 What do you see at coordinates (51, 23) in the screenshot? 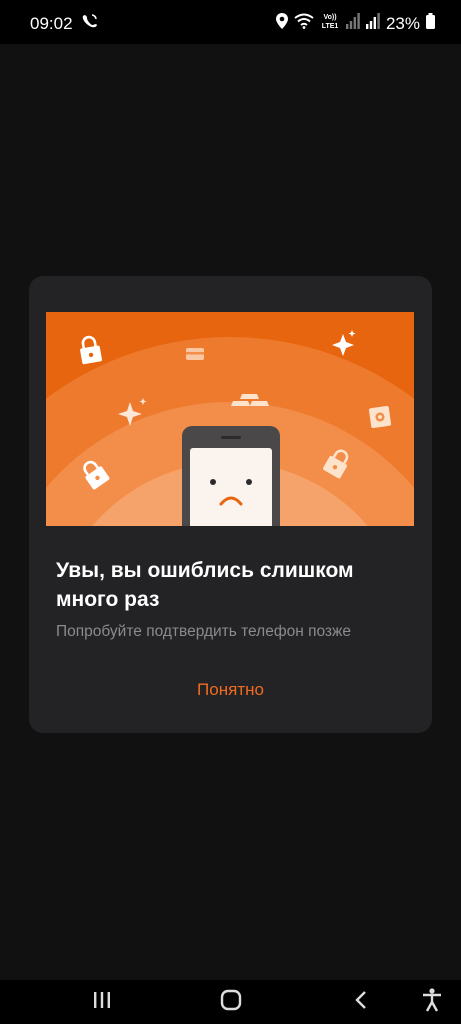
I see `status-time: 09:02` at bounding box center [51, 23].